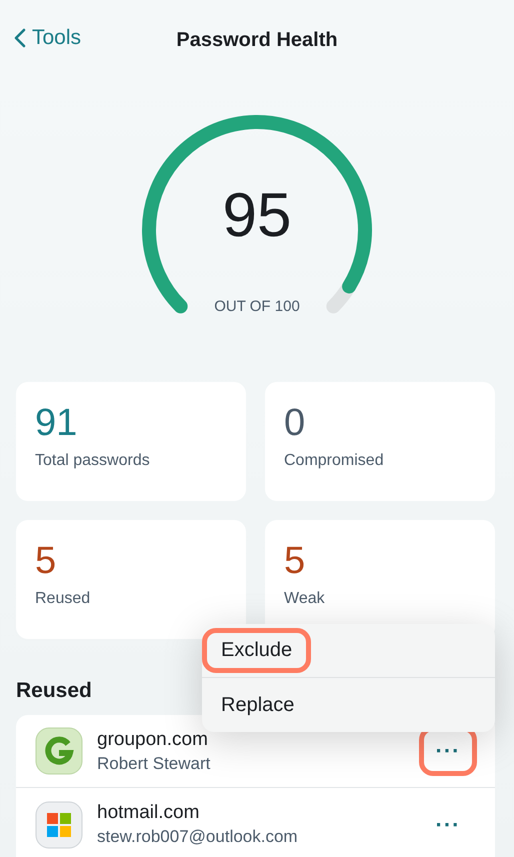  I want to click on stat-value: 91, so click(56, 423).